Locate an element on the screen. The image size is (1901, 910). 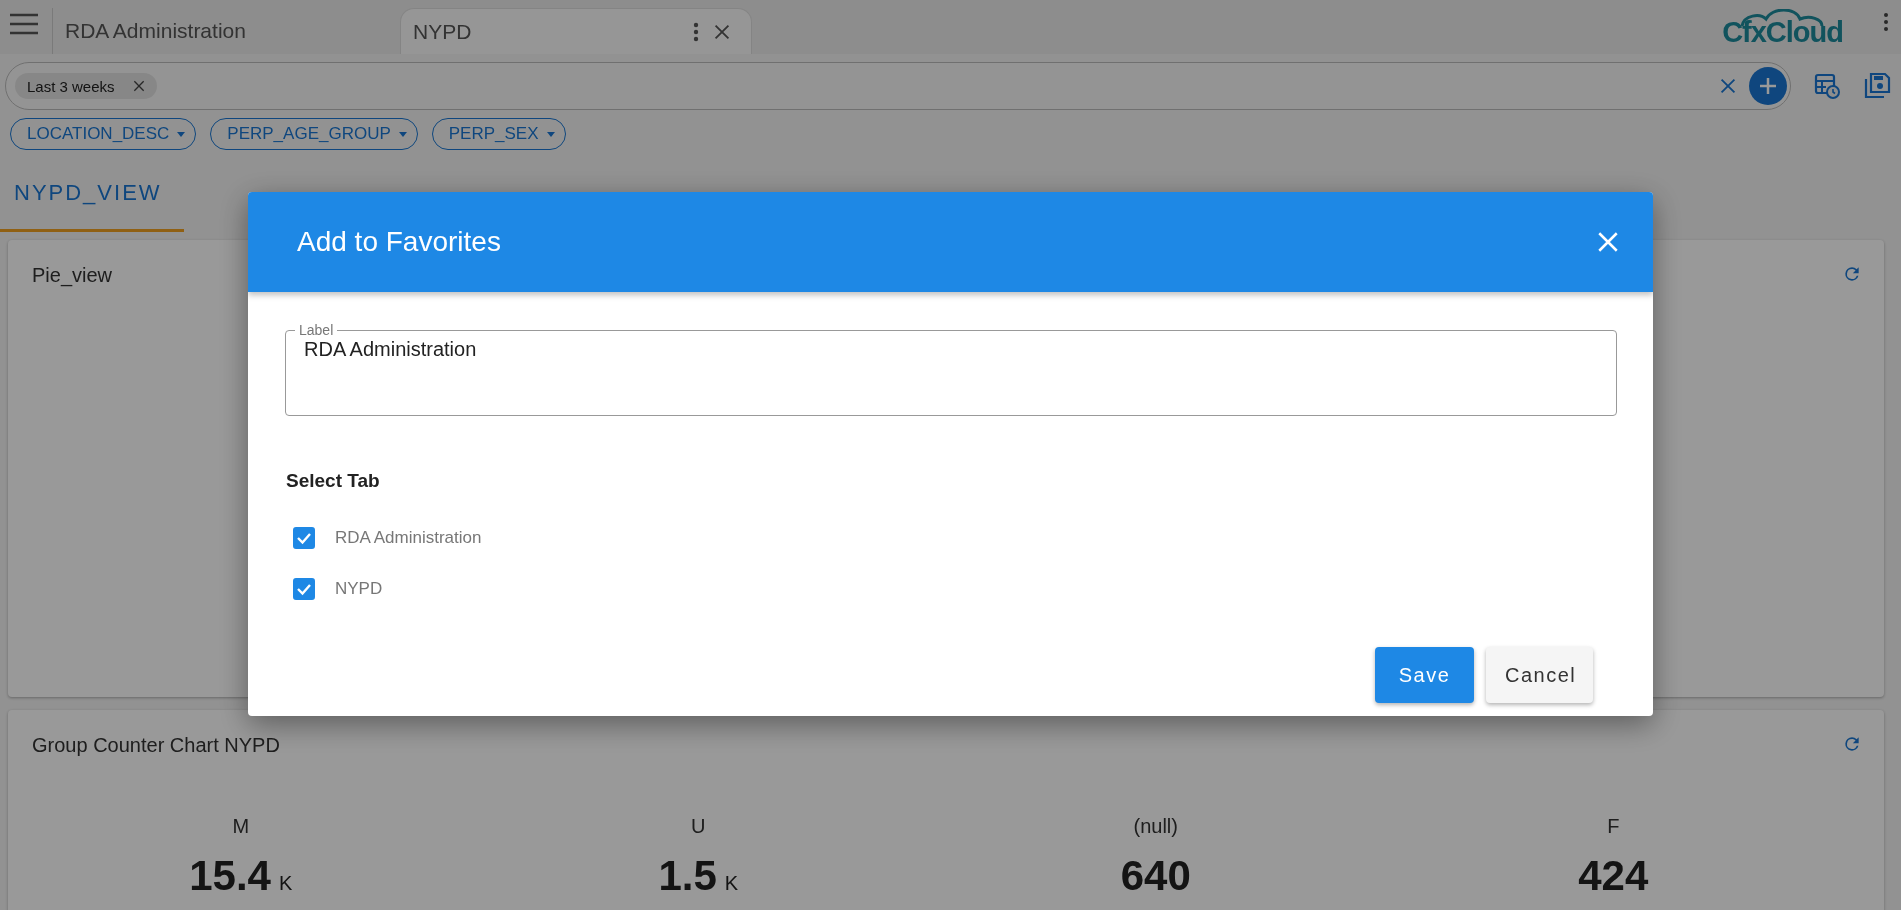
plus-icon is located at coordinates (1768, 86).